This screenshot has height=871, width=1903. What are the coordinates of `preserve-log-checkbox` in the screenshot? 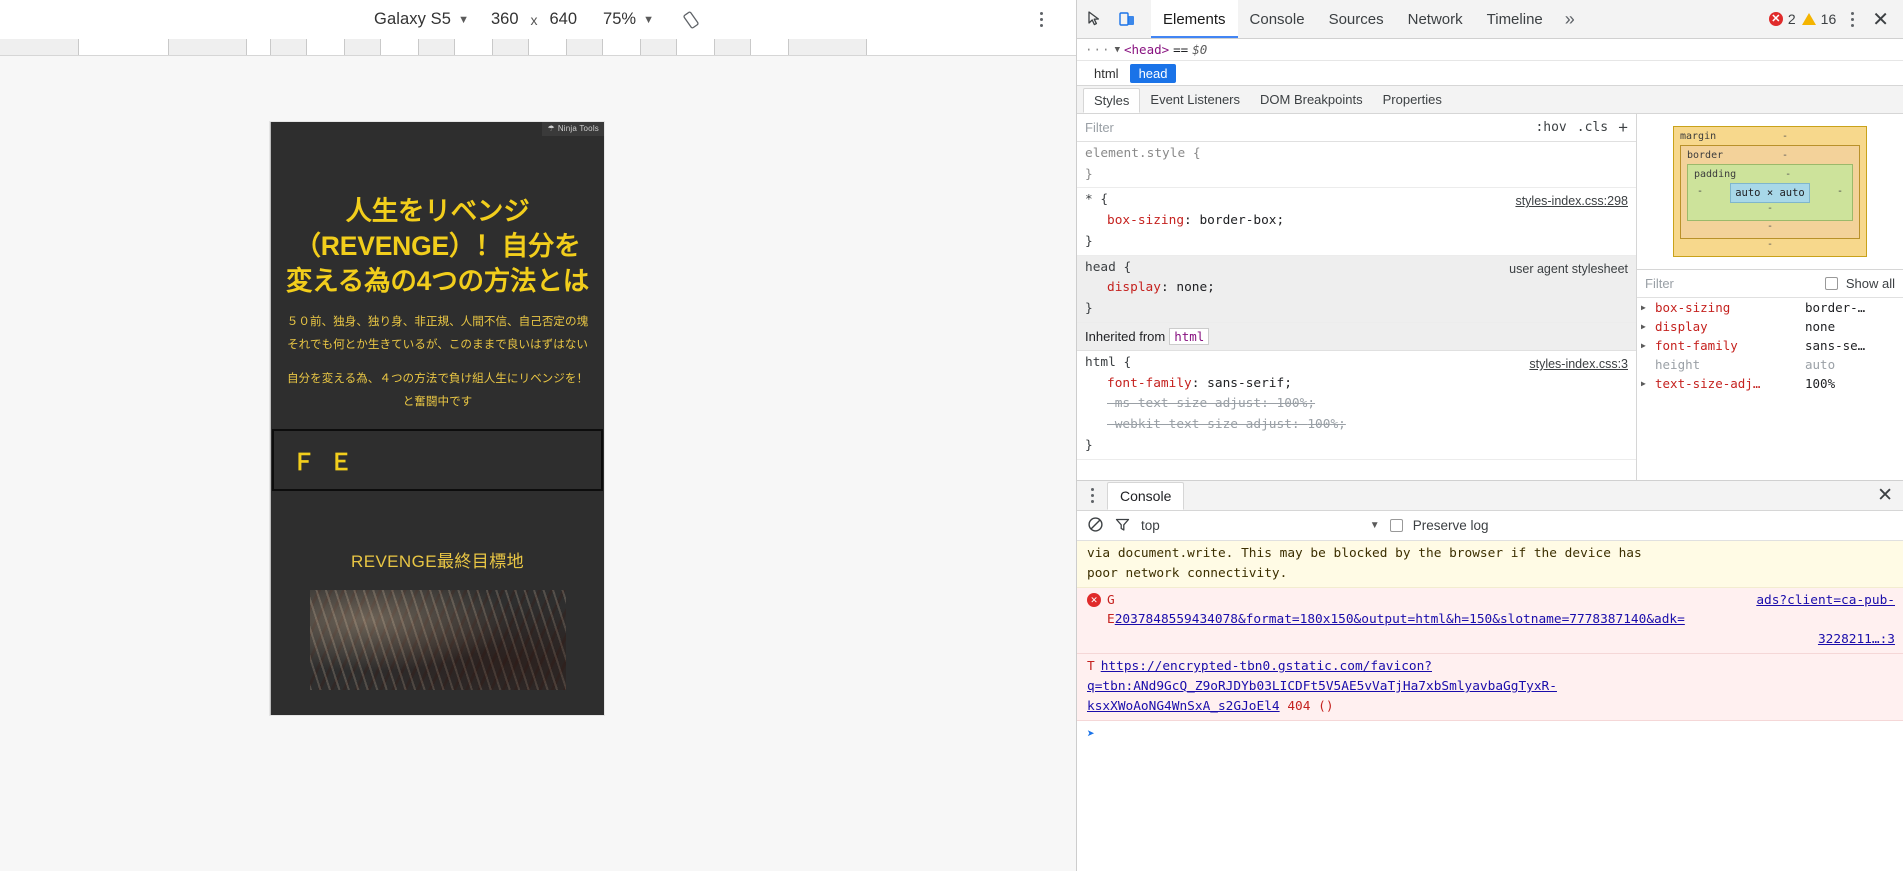 It's located at (1396, 525).